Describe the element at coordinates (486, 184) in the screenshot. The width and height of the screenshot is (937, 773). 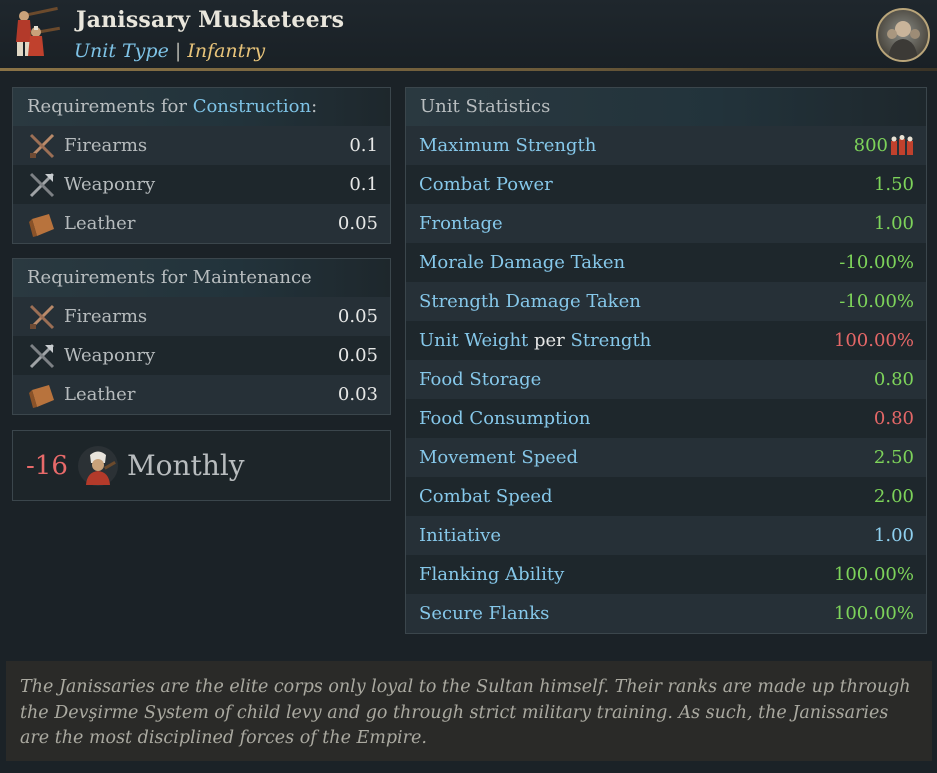
I see `stat-label: Combat Power` at that location.